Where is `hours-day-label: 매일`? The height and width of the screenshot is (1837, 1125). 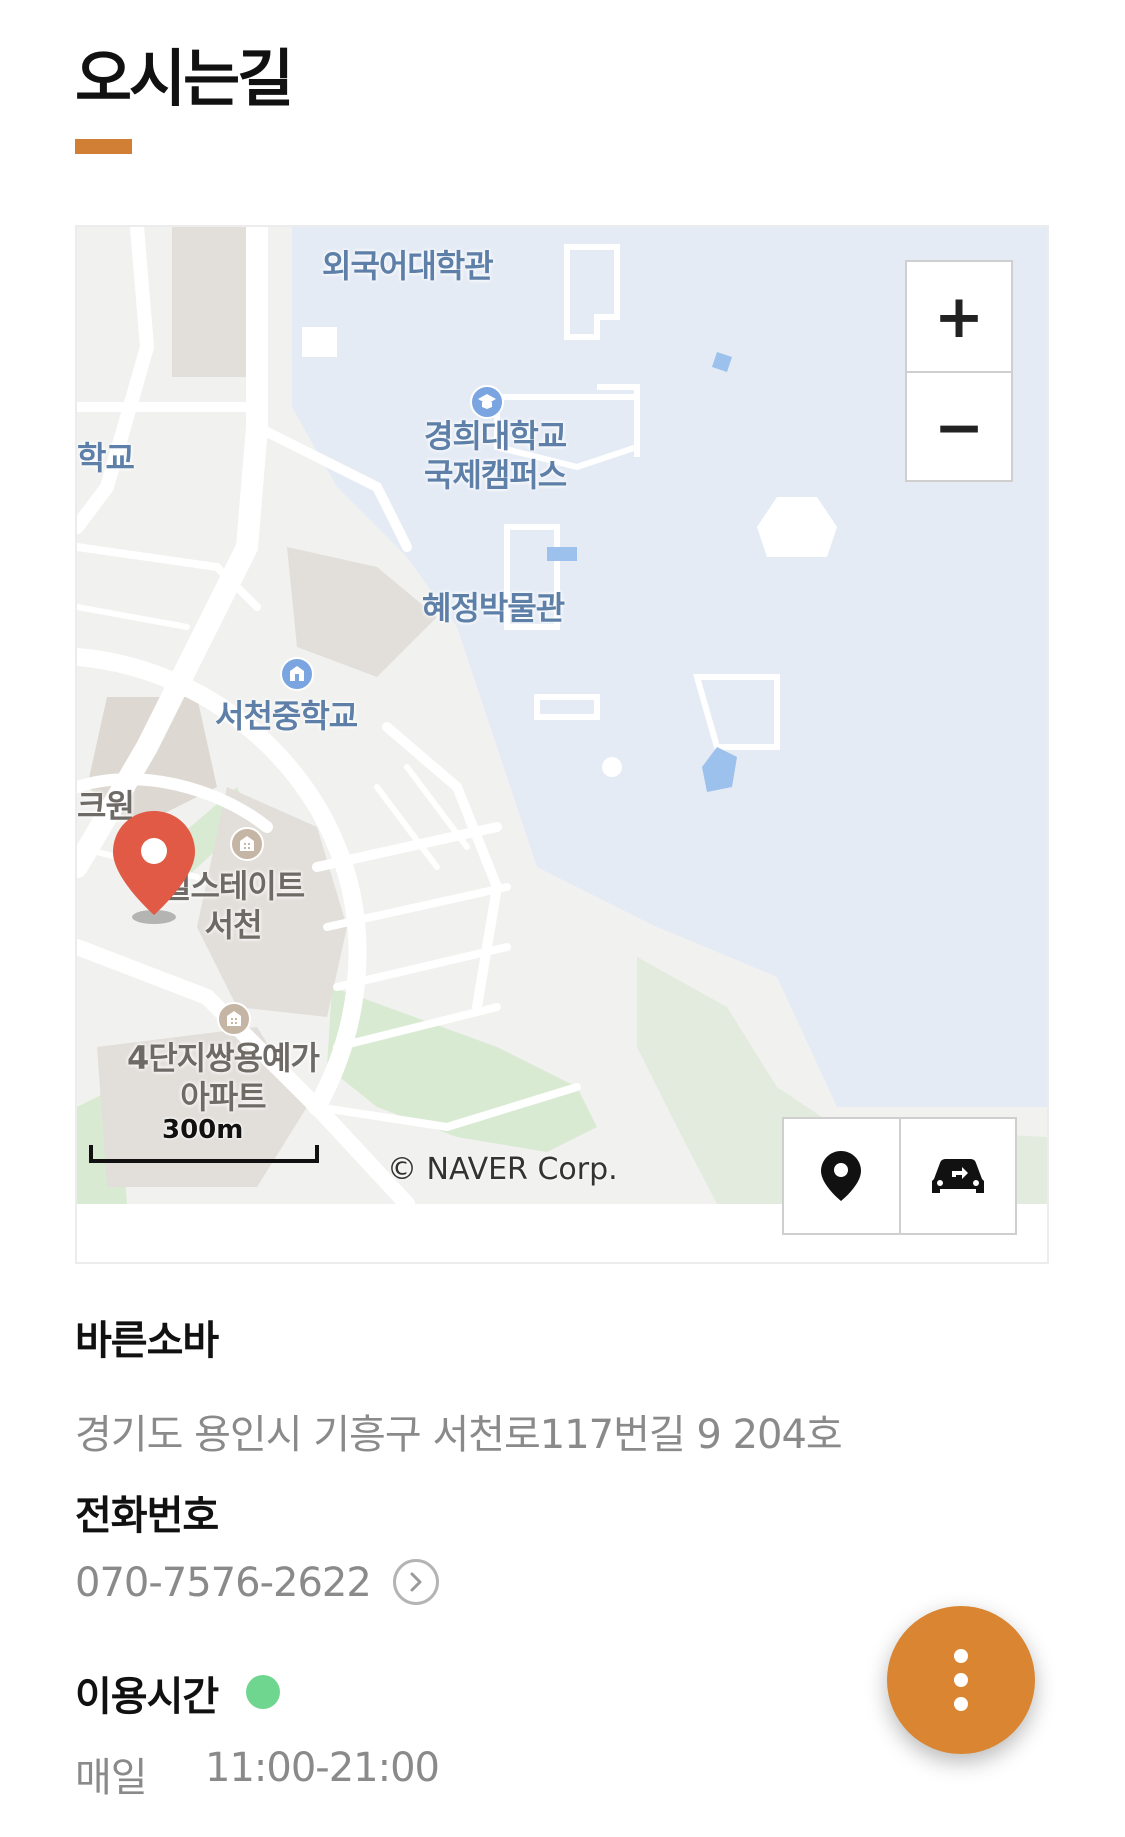
hours-day-label: 매일 is located at coordinates (111, 1778).